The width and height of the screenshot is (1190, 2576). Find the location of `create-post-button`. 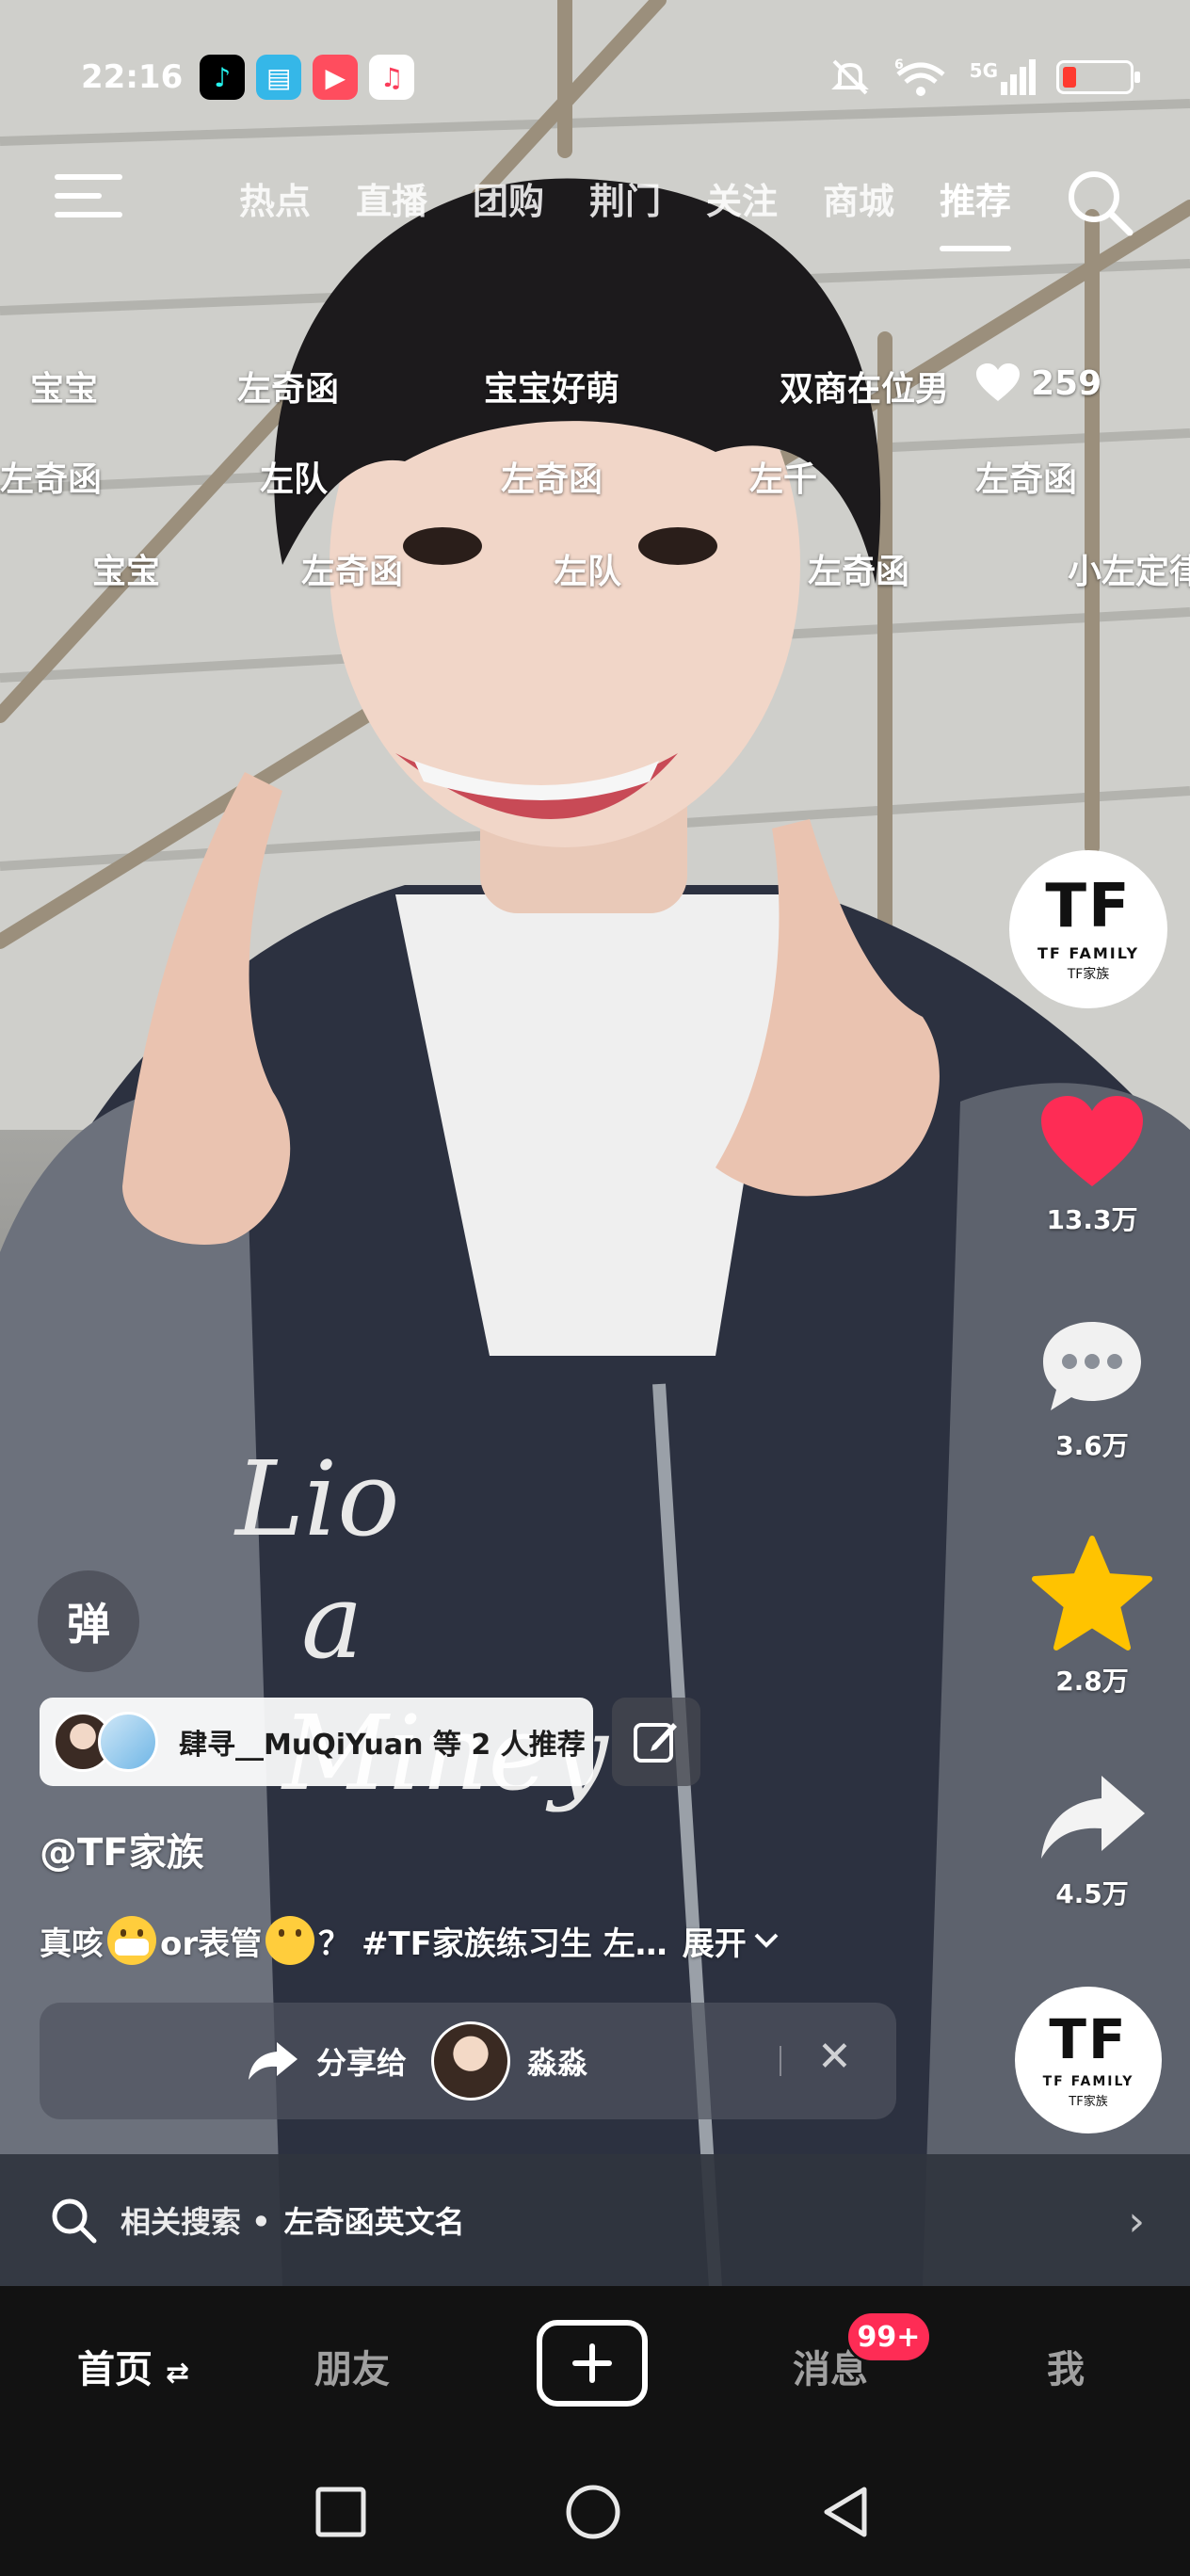

create-post-button is located at coordinates (592, 2363).